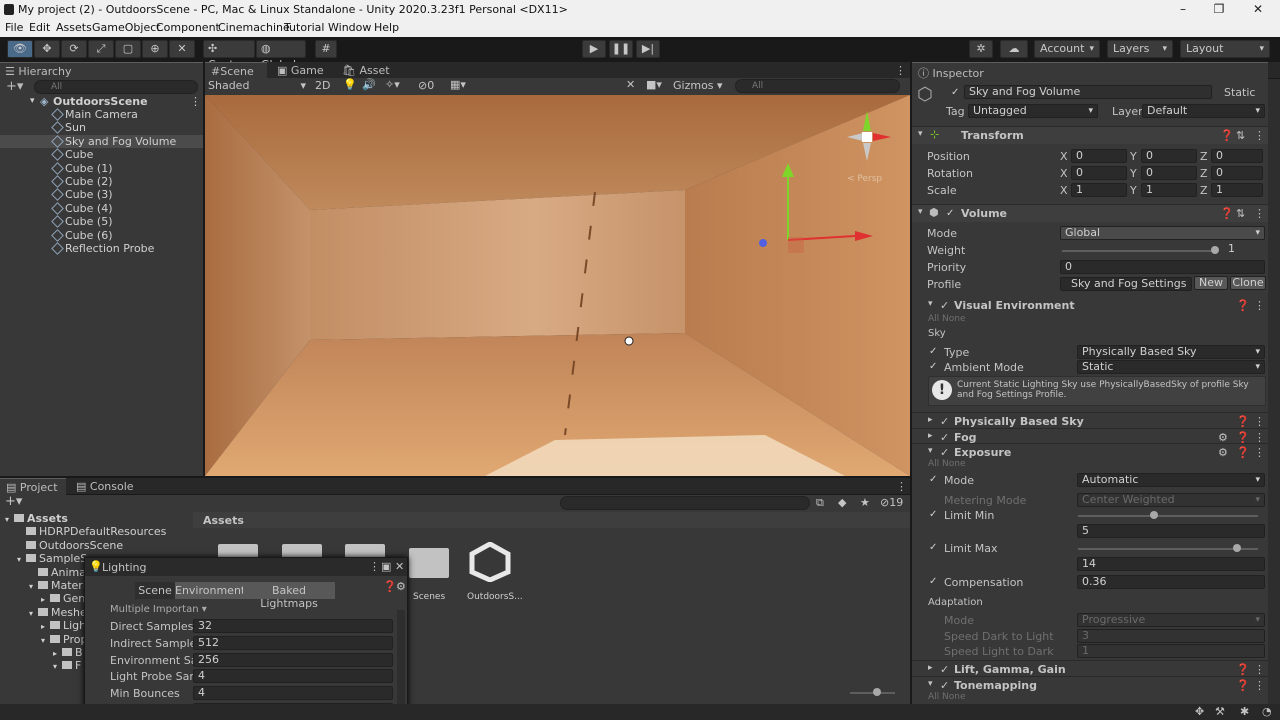 Image resolution: width=1280 pixels, height=720 pixels. Describe the element at coordinates (1139, 251) in the screenshot. I see `weight-slider` at that location.